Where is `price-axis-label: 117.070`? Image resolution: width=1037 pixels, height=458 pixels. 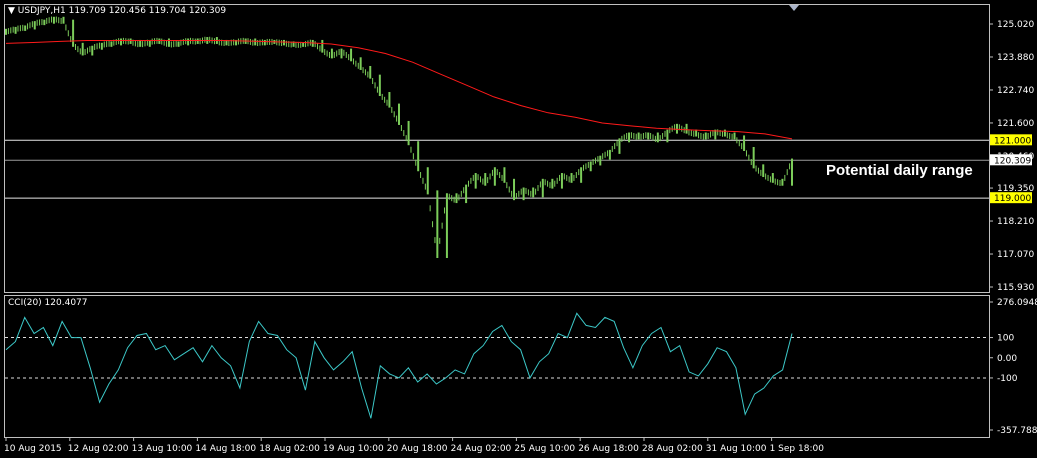
price-axis-label: 117.070 is located at coordinates (1015, 255).